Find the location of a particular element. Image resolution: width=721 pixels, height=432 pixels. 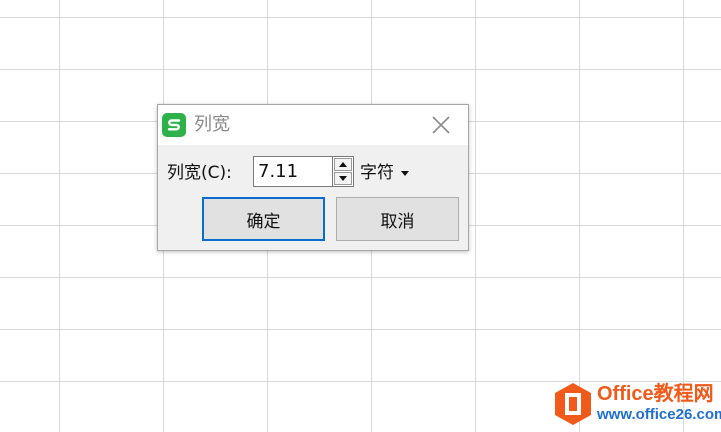

dialog-titlebar: 列宽 is located at coordinates (313, 125).